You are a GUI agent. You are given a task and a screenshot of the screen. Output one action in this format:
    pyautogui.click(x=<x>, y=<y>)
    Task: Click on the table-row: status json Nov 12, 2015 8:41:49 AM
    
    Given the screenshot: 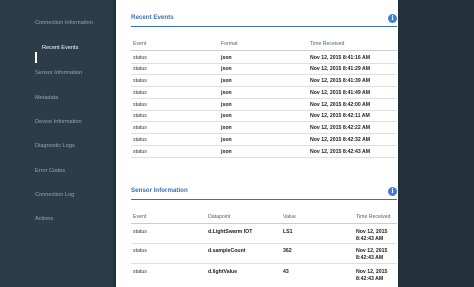 What is the action you would take?
    pyautogui.click(x=264, y=93)
    